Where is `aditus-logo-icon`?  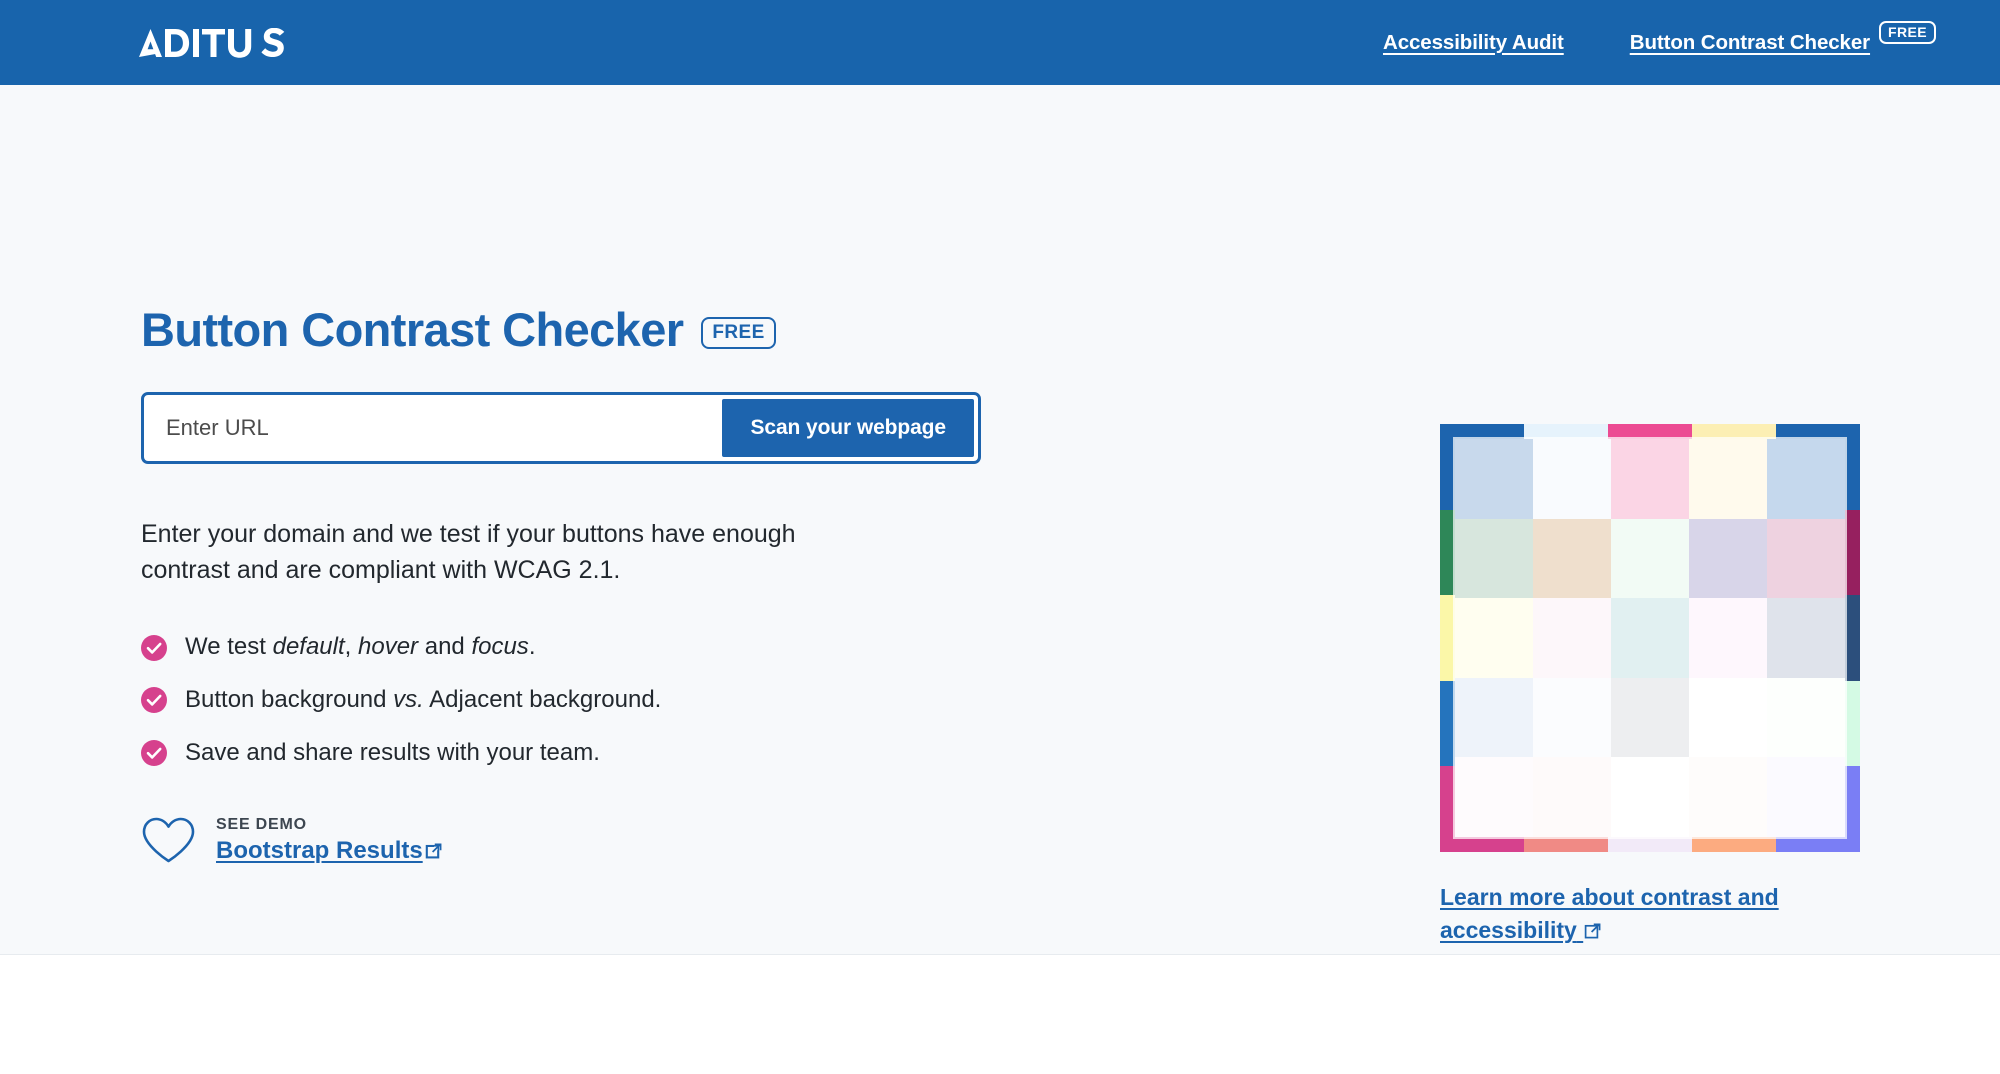 aditus-logo-icon is located at coordinates (213, 42).